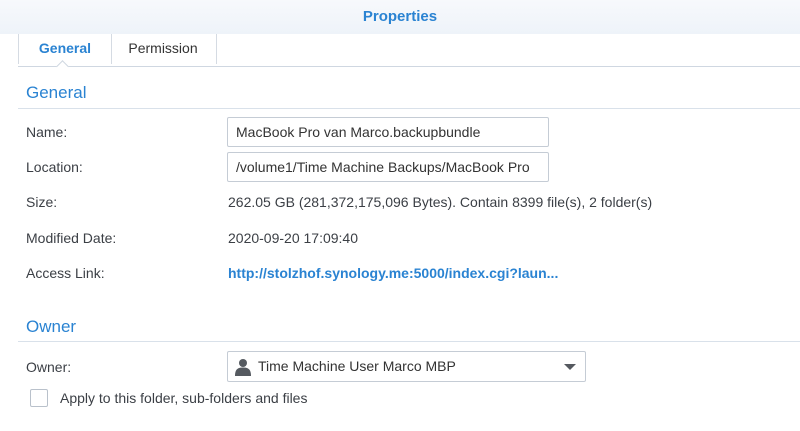  I want to click on apply-recursive-checkbox, so click(39, 398).